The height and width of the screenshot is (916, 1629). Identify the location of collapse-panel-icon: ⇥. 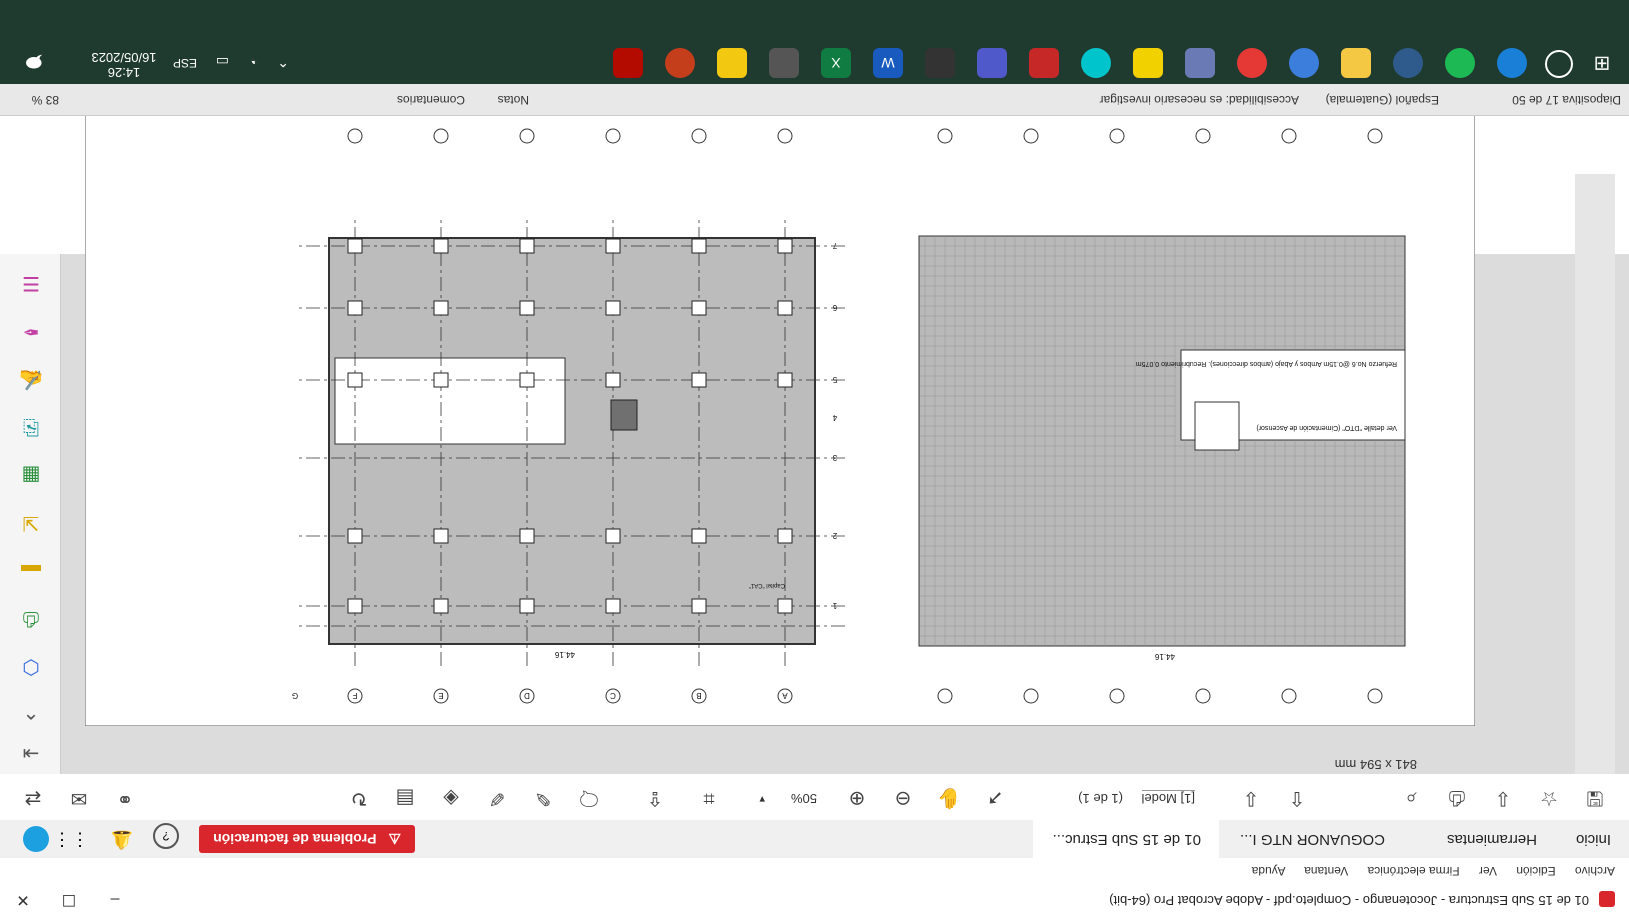
(31, 753).